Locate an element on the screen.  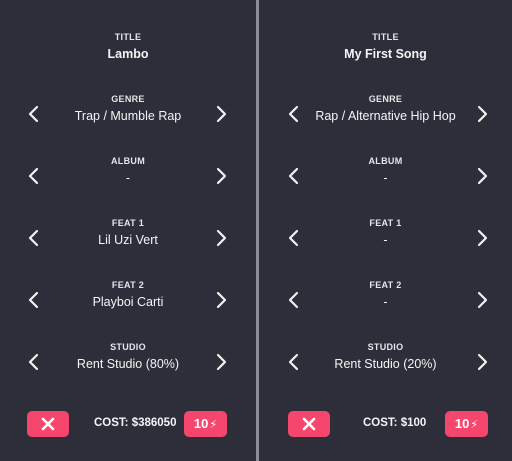
title-field: TITLE Lambo is located at coordinates (128, 47).